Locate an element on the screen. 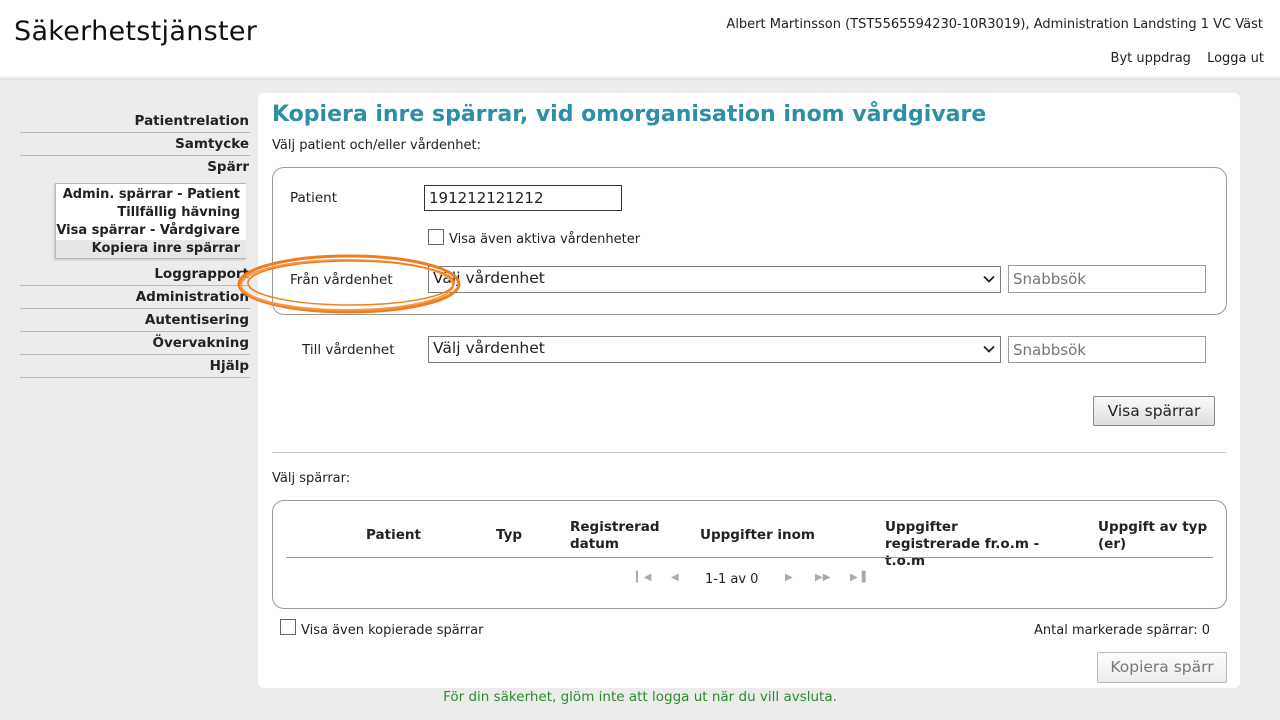 The image size is (1280, 720). subnav-item-kopiera-inre-sparrar: Kopiera inre spärrar is located at coordinates (151, 249).